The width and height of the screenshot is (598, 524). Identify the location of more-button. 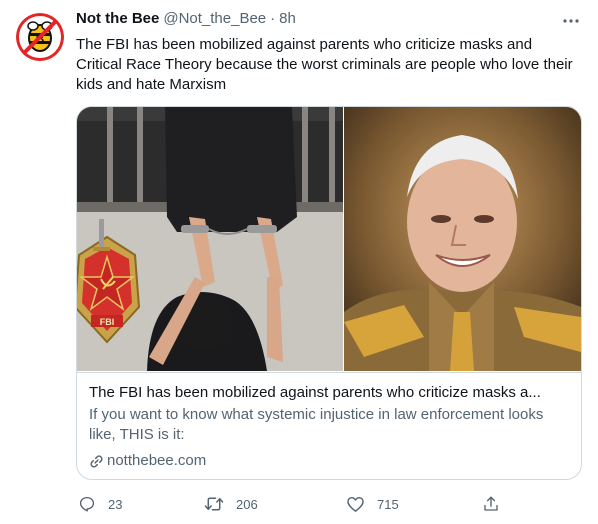
(571, 21).